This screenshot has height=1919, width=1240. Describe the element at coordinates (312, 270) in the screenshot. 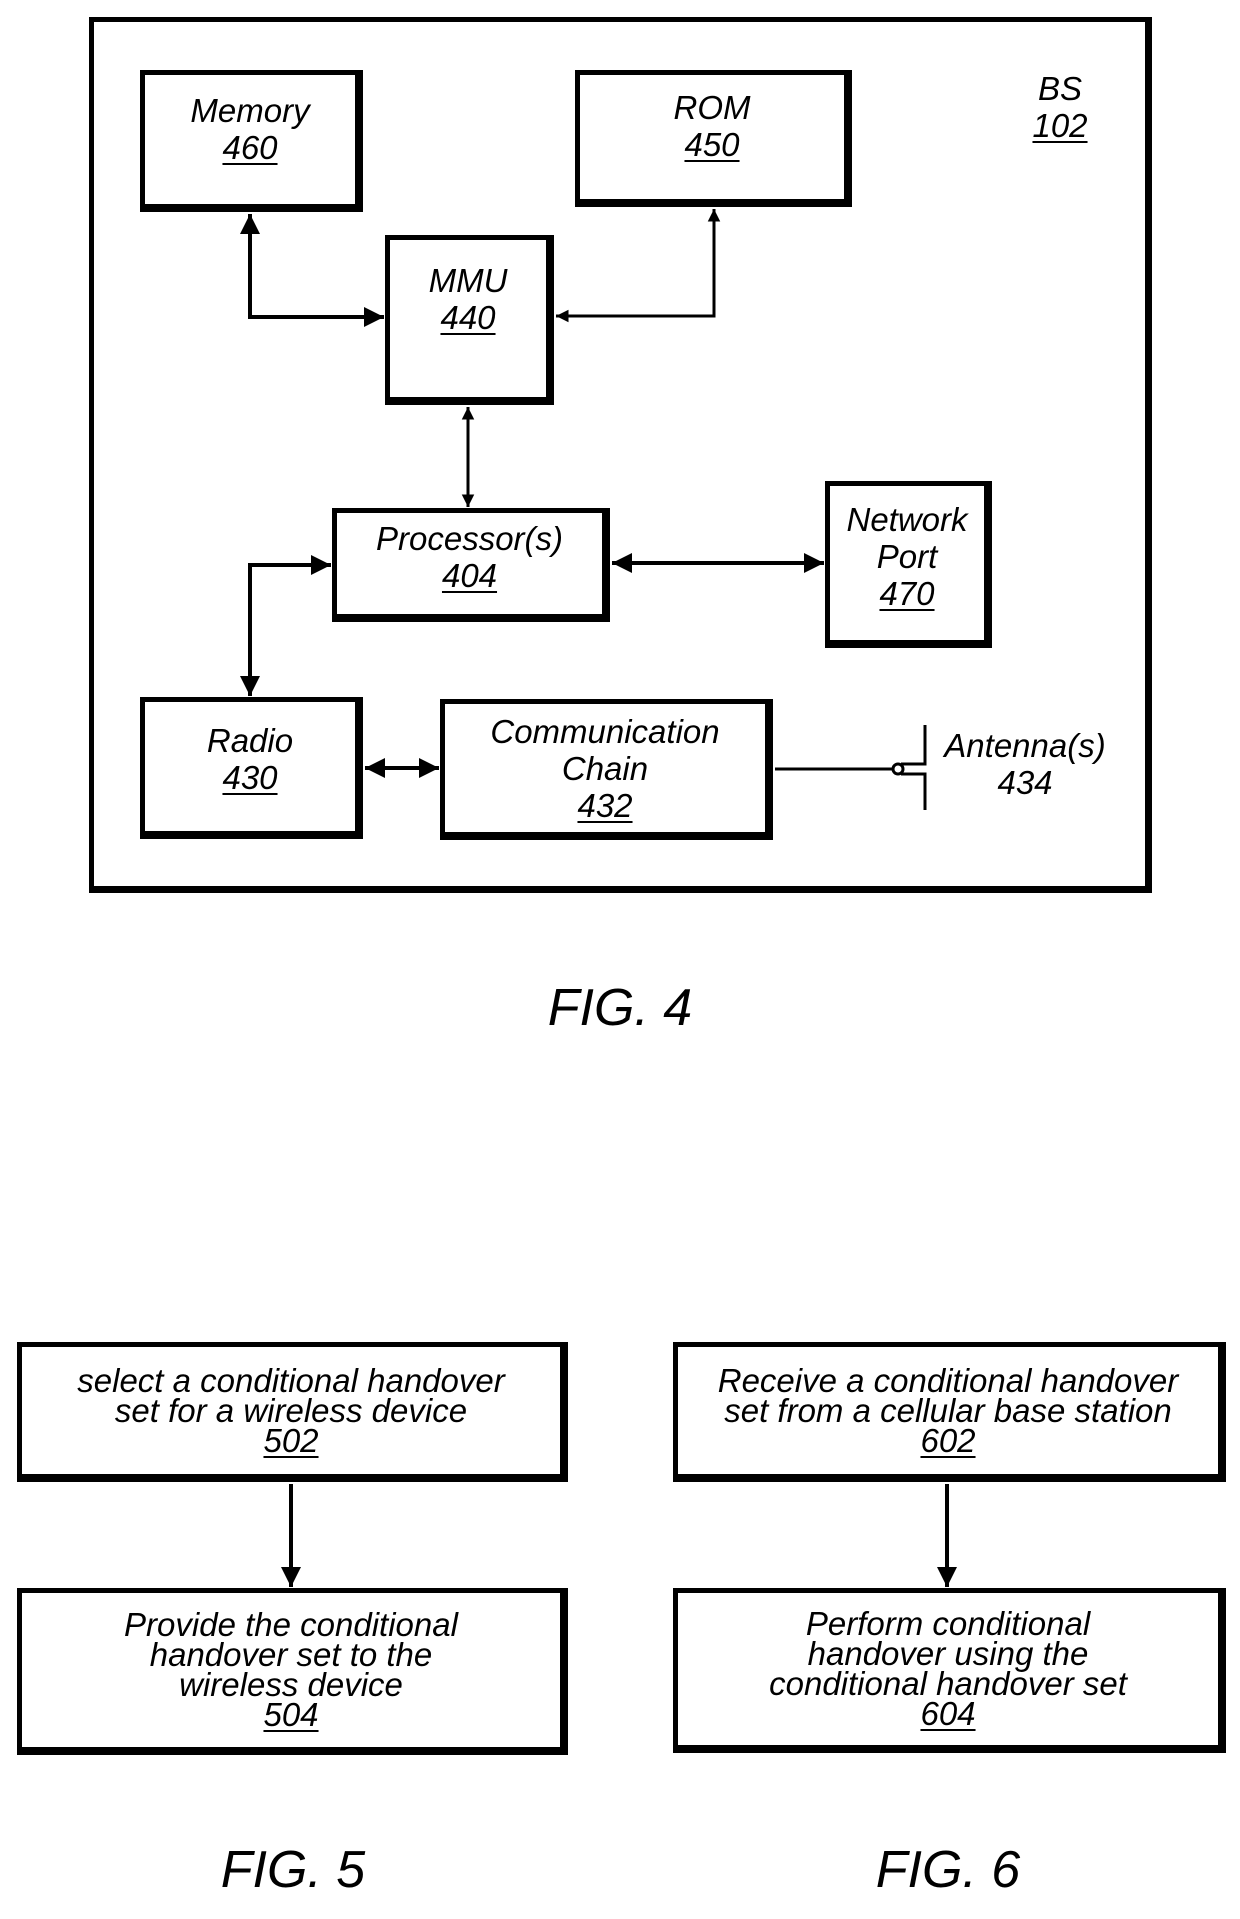

I see `memory-mmu-connector` at that location.